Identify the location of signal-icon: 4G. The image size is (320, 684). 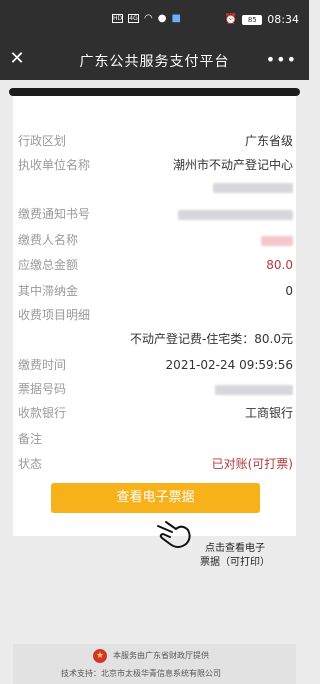
(133, 18).